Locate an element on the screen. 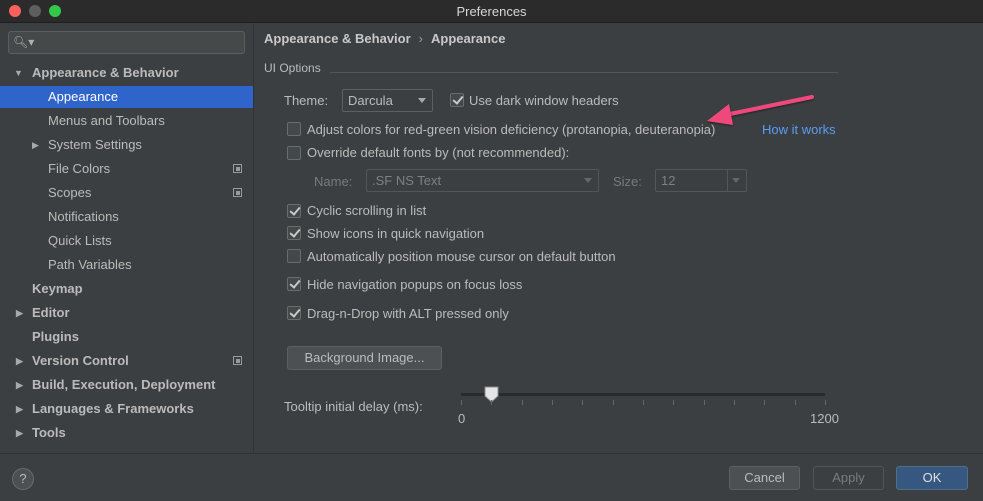 This screenshot has height=501, width=983. dark-window-headers-label: Use dark window headers is located at coordinates (544, 100).